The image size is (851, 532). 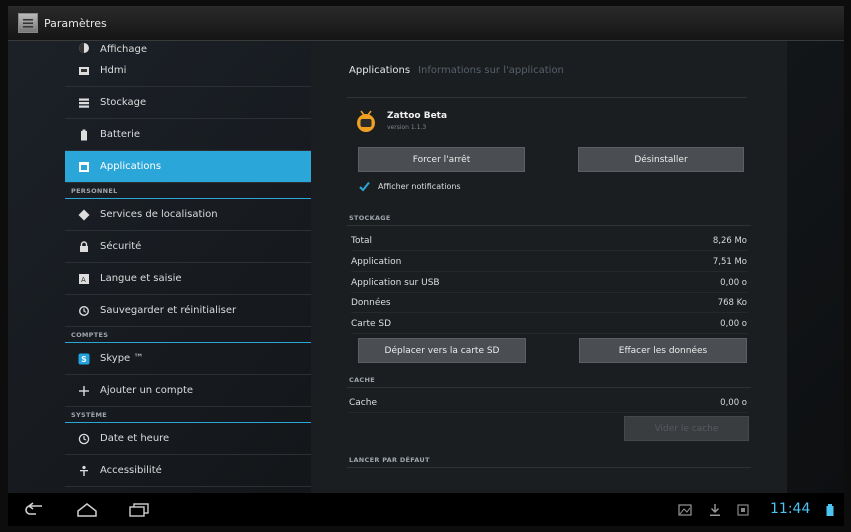 What do you see at coordinates (84, 103) in the screenshot?
I see `storage-icon` at bounding box center [84, 103].